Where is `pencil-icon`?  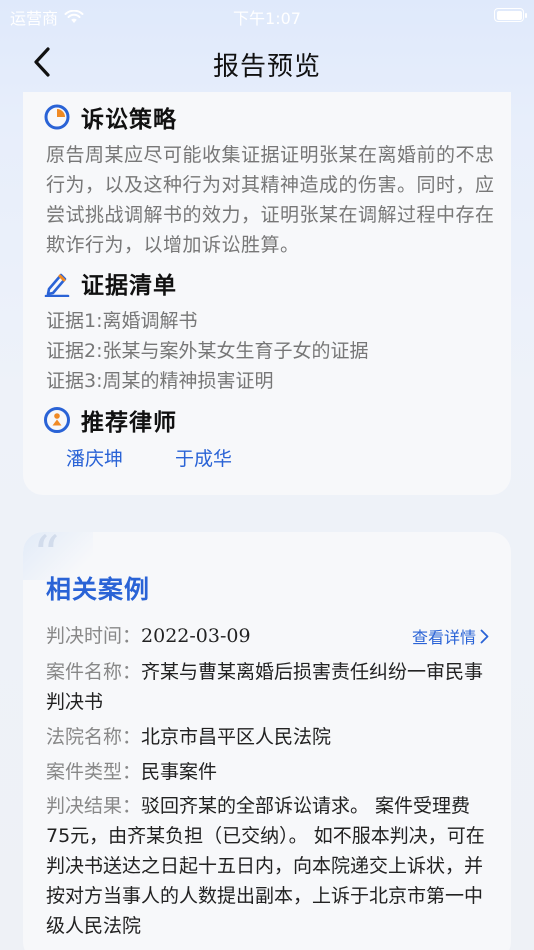
pencil-icon is located at coordinates (57, 283).